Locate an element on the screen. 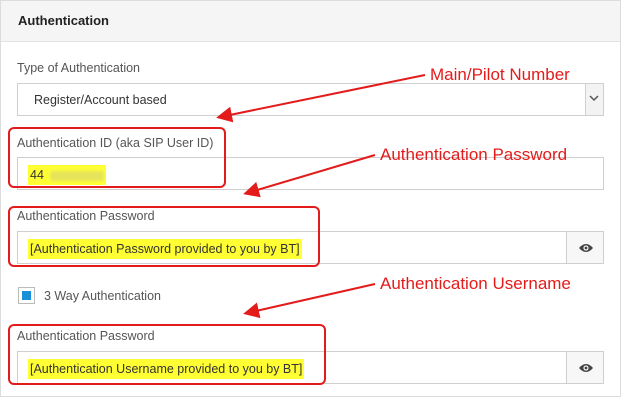 The height and width of the screenshot is (397, 621). arrow-auth-password is located at coordinates (309, 176).